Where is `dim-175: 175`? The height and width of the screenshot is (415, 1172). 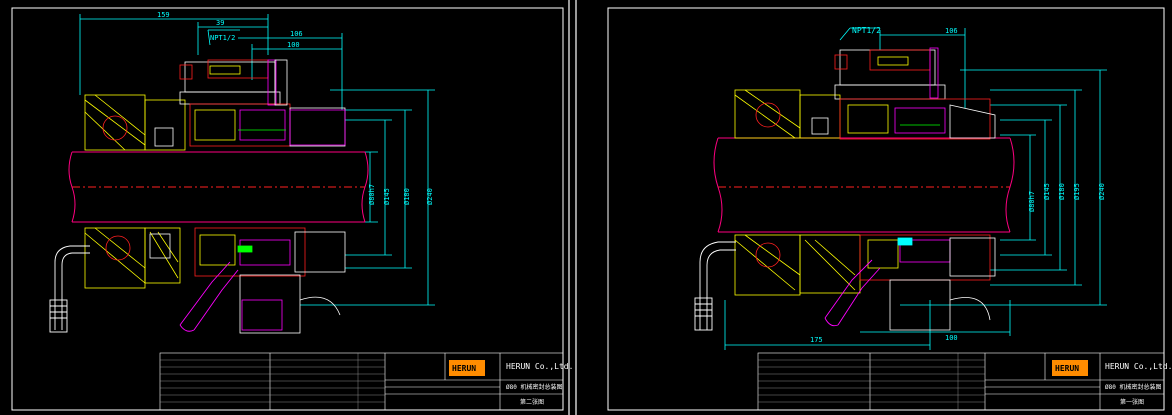 dim-175: 175 is located at coordinates (816, 340).